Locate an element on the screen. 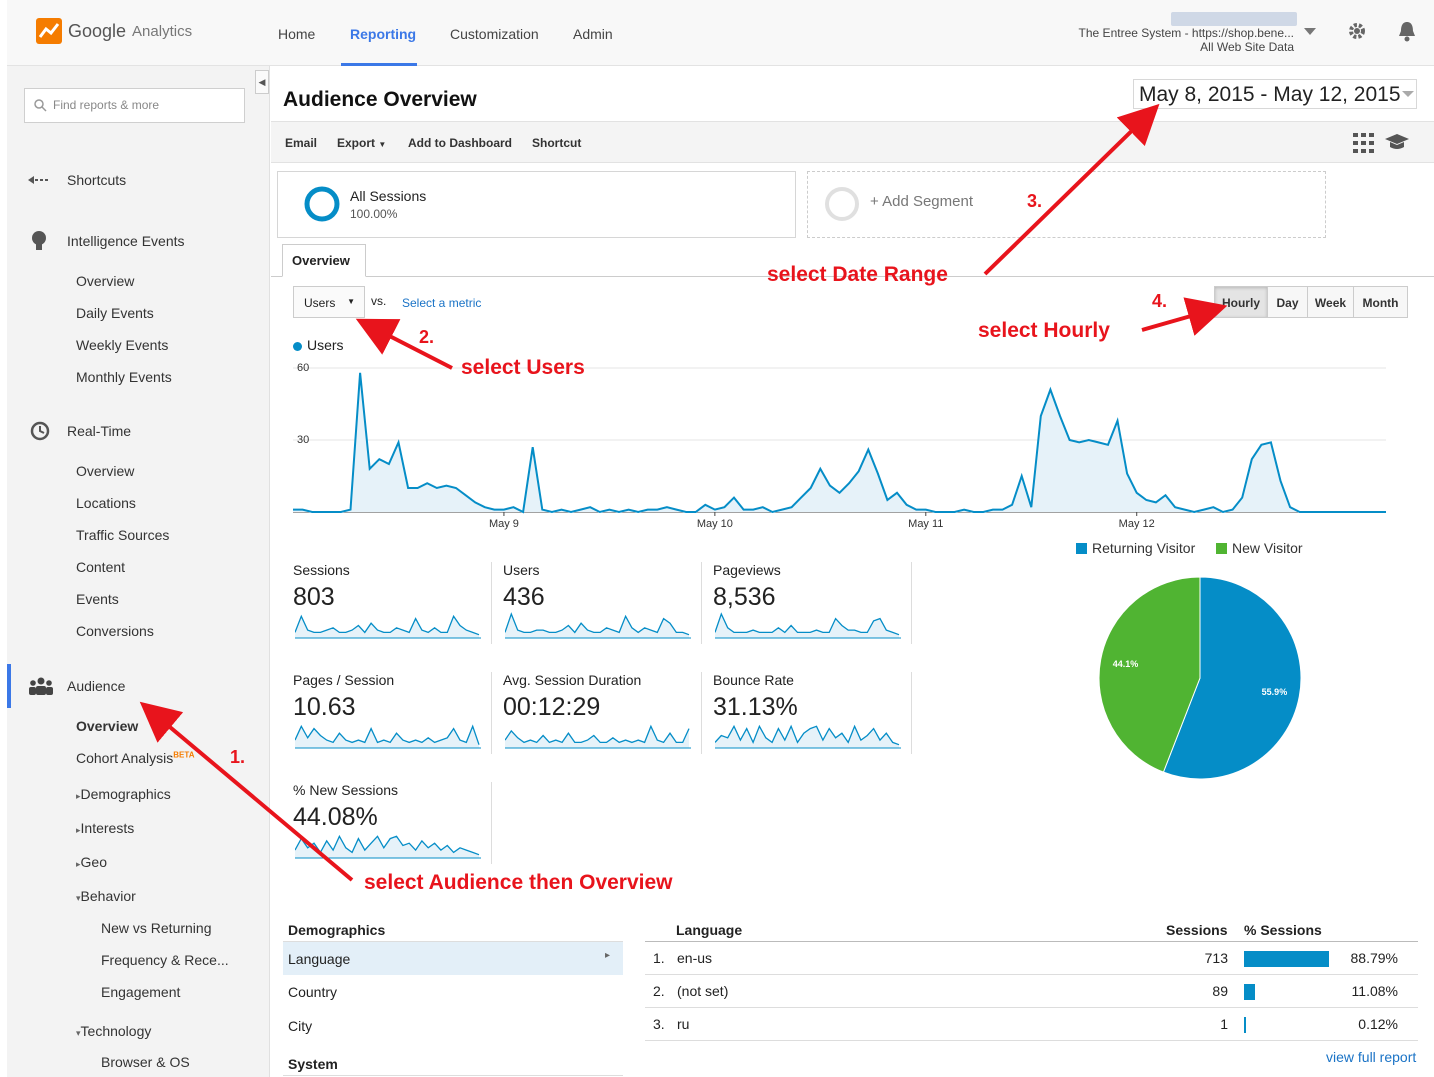  annotation-text-1: select Audience then Overview is located at coordinates (518, 882).